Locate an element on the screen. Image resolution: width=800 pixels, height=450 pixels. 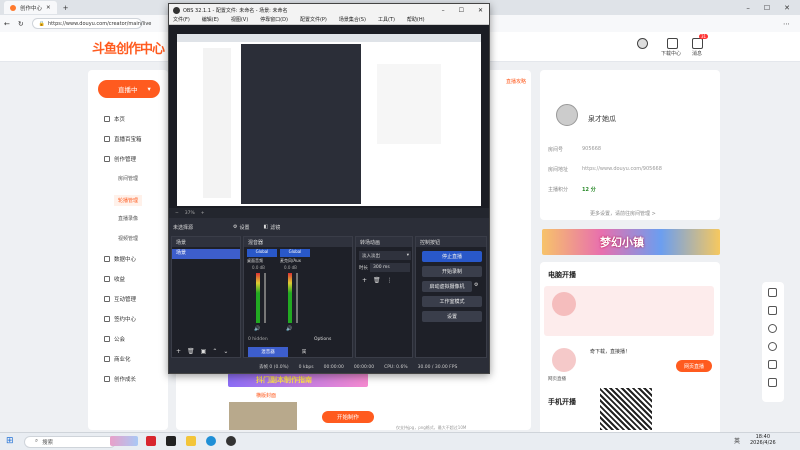
taskbar-clock: 18:40 2026/4/26 is located at coordinates (763, 440).